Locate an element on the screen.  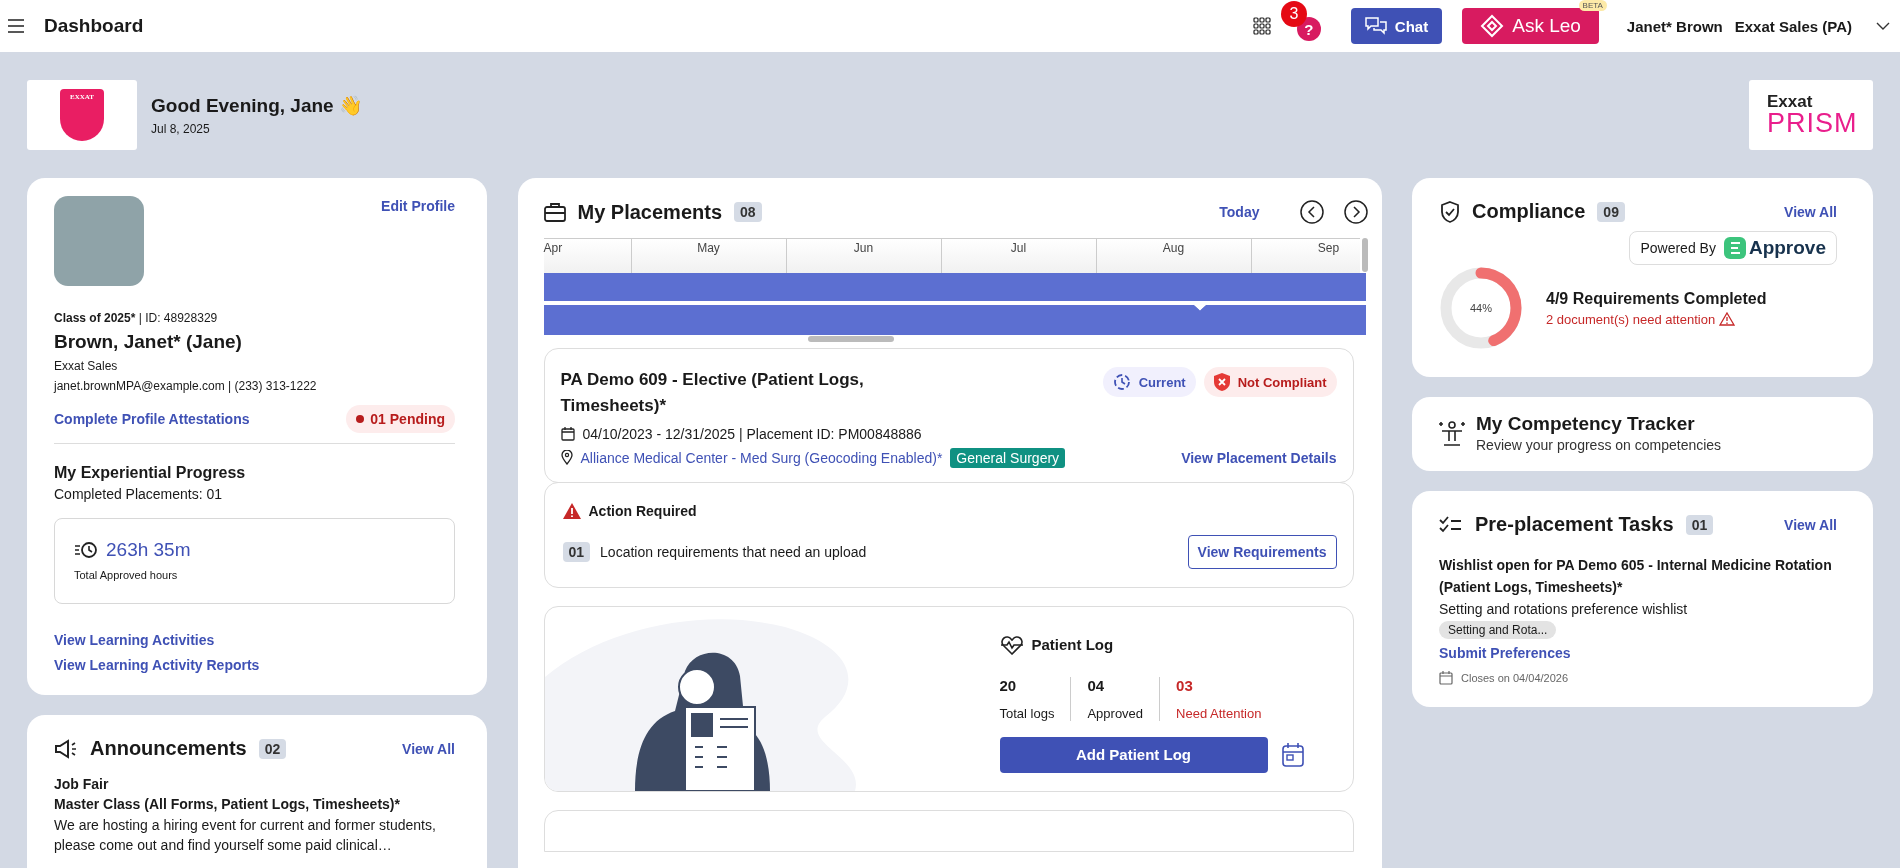
edit-profile-link: Edit Profile is located at coordinates (418, 206).